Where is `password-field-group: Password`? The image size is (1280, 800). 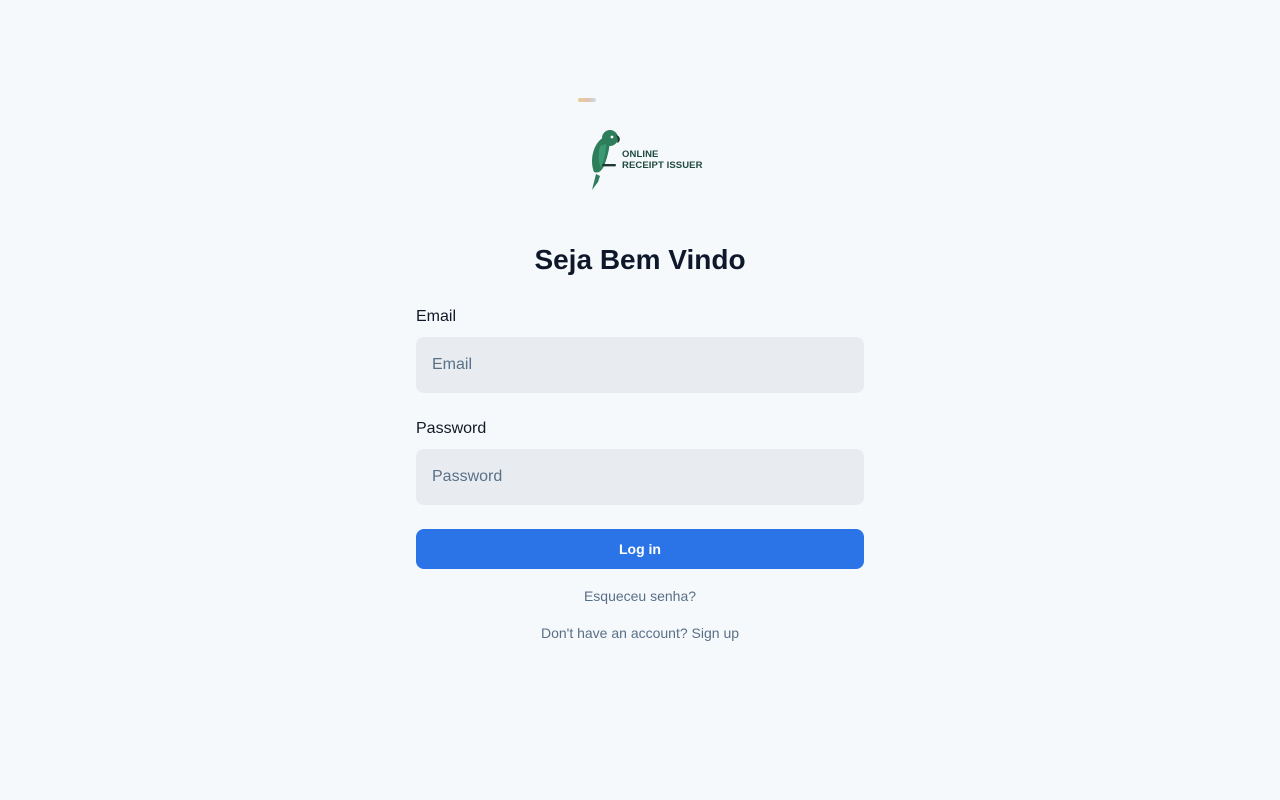 password-field-group: Password is located at coordinates (640, 461).